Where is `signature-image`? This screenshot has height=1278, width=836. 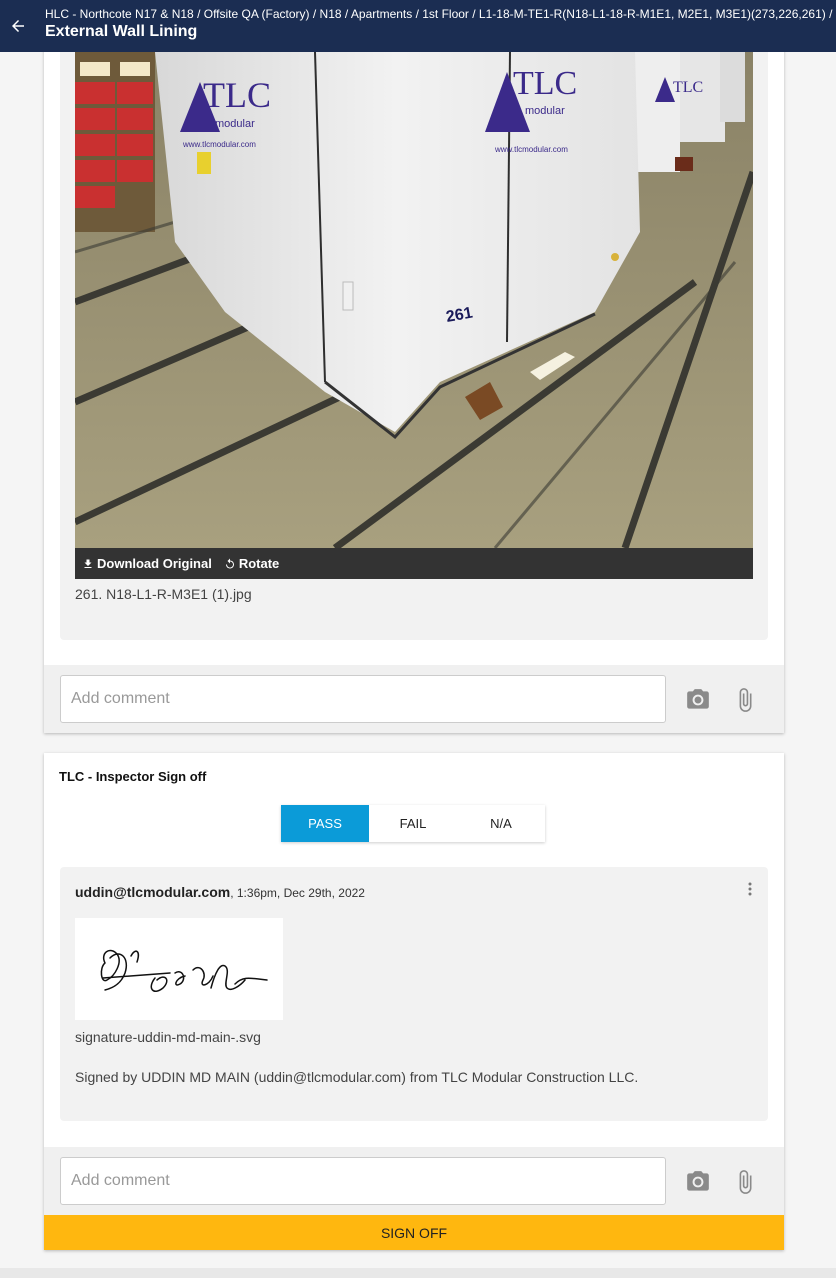
signature-image is located at coordinates (179, 969).